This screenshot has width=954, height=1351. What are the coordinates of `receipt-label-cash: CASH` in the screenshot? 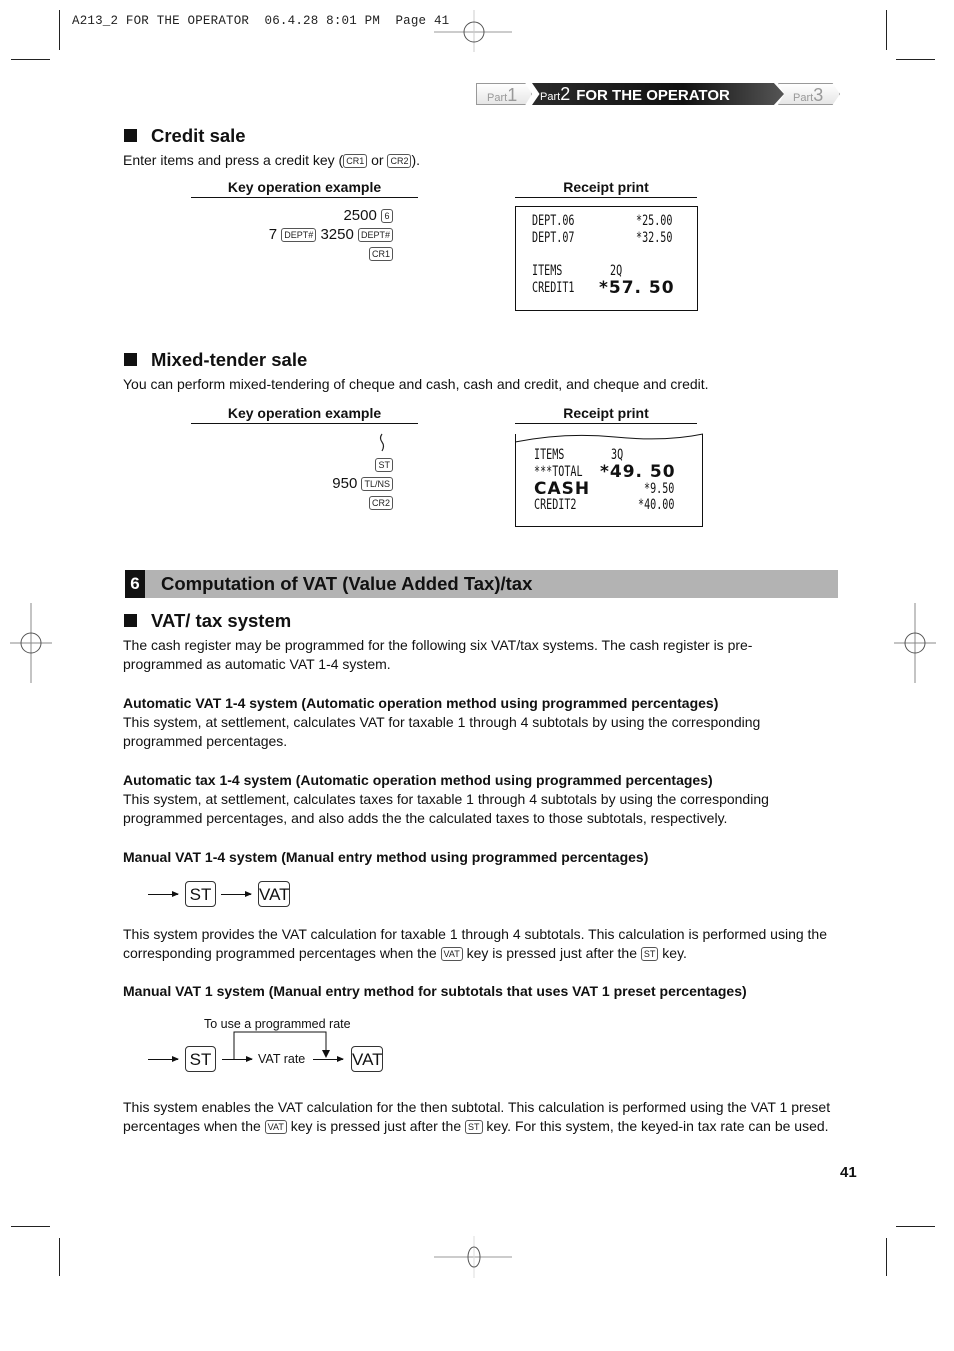 It's located at (562, 489).